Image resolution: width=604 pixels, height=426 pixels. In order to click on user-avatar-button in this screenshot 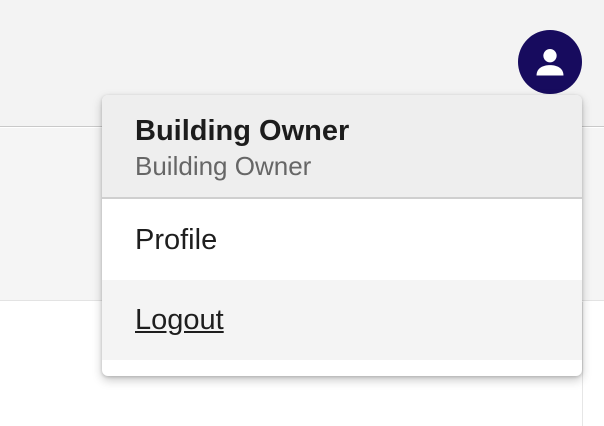, I will do `click(550, 62)`.